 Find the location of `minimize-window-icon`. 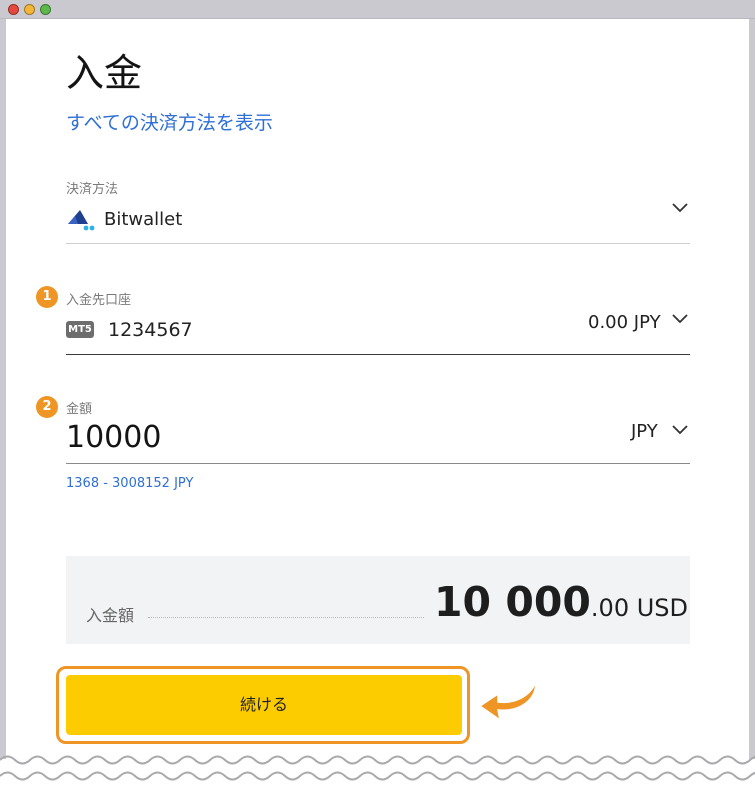

minimize-window-icon is located at coordinates (29, 9).